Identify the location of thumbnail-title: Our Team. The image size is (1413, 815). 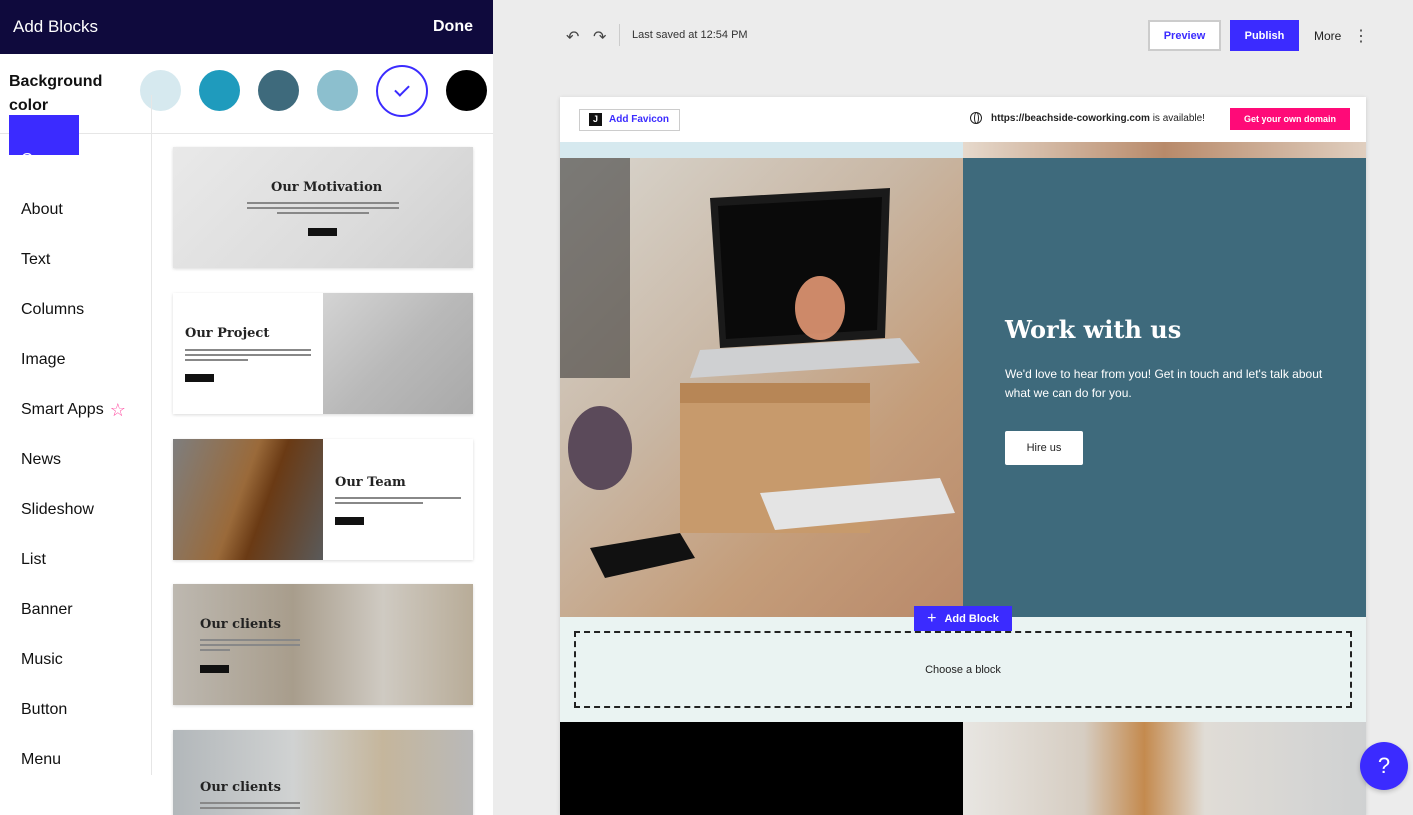
(370, 482).